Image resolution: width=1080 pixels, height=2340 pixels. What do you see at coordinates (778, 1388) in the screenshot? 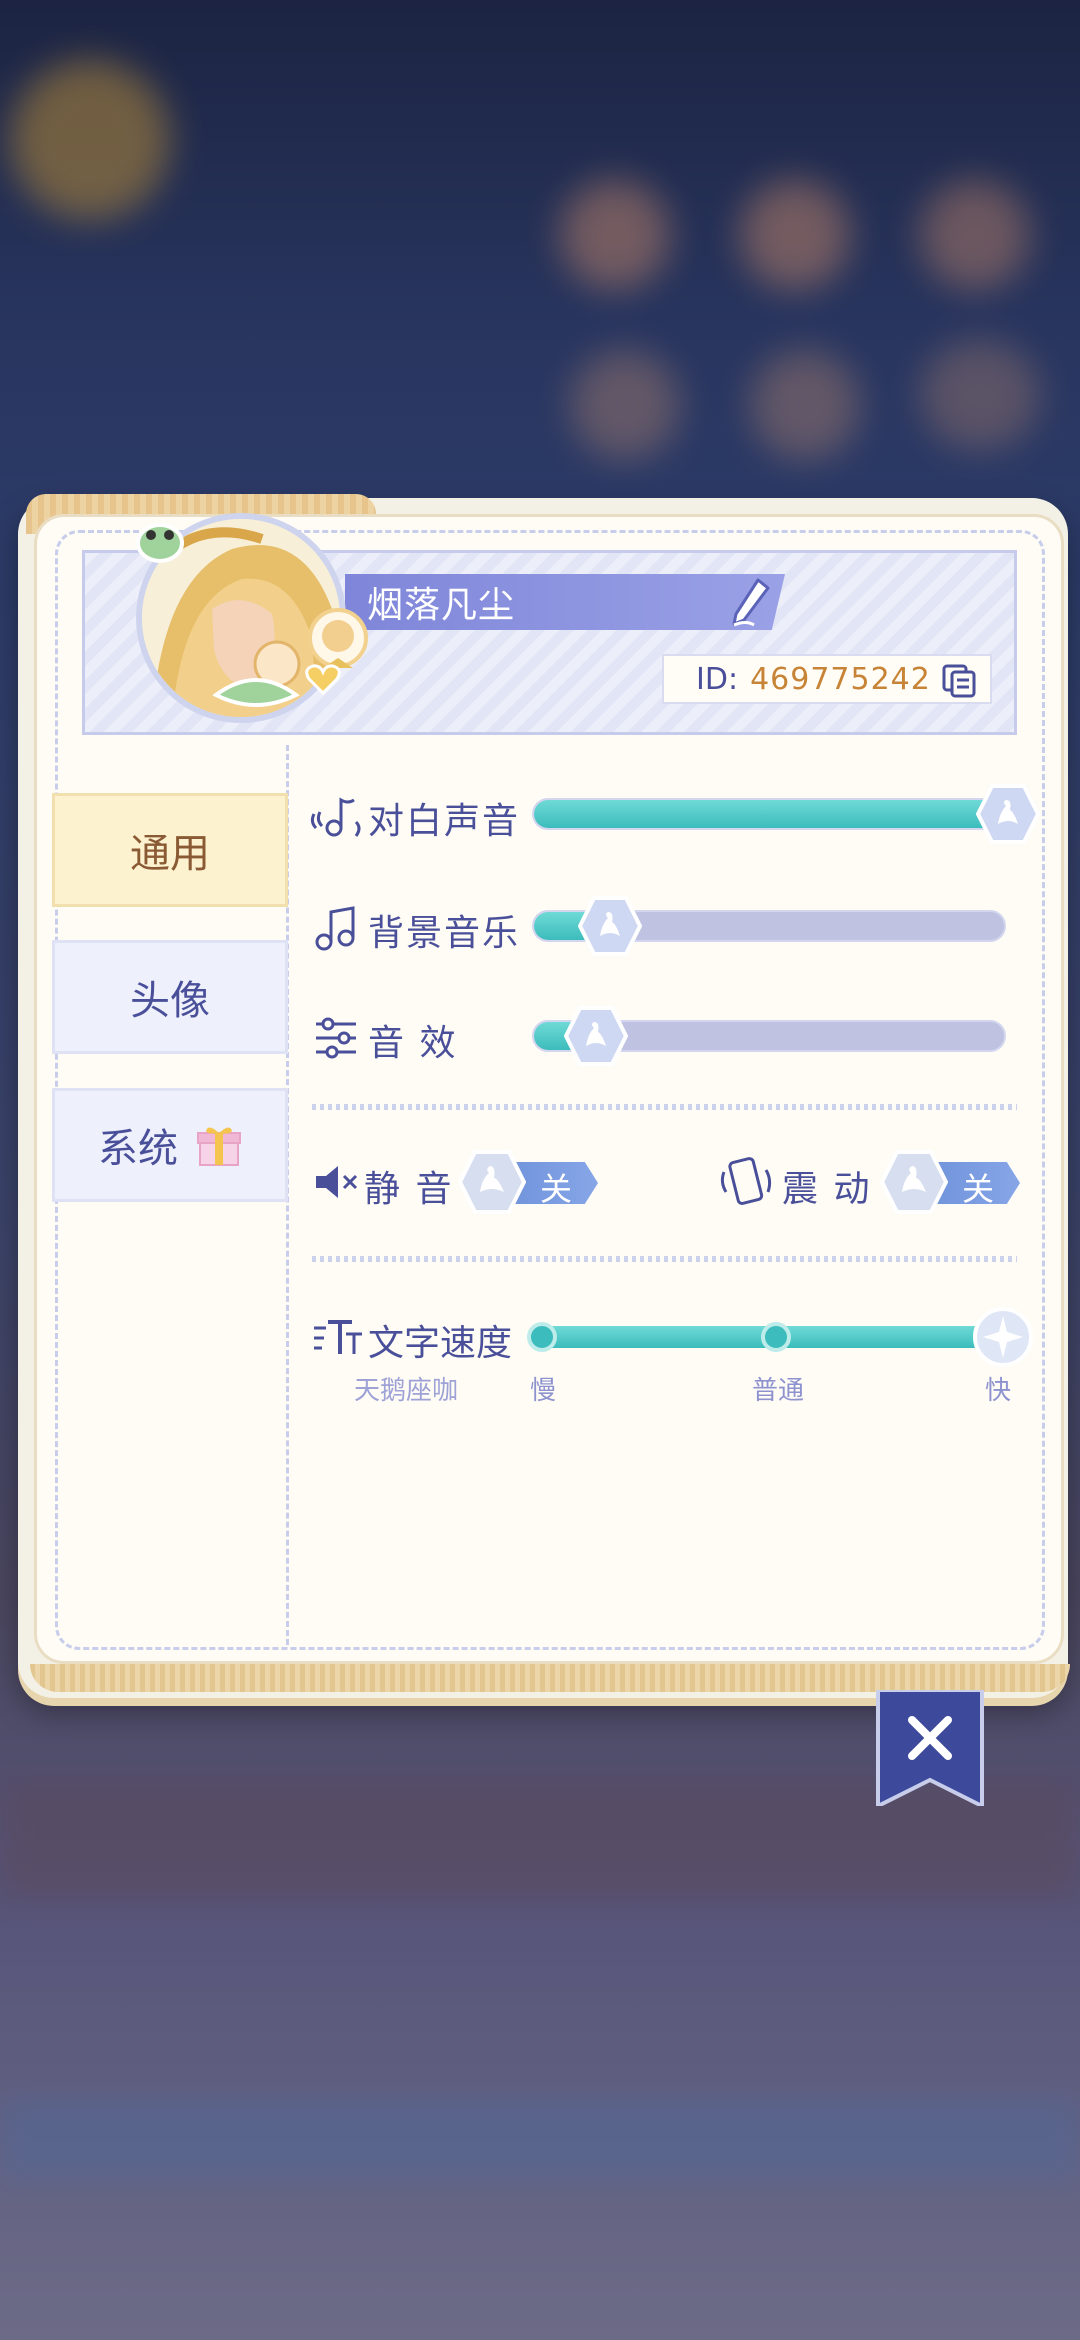
I see `speed-option-normal: 普通` at bounding box center [778, 1388].